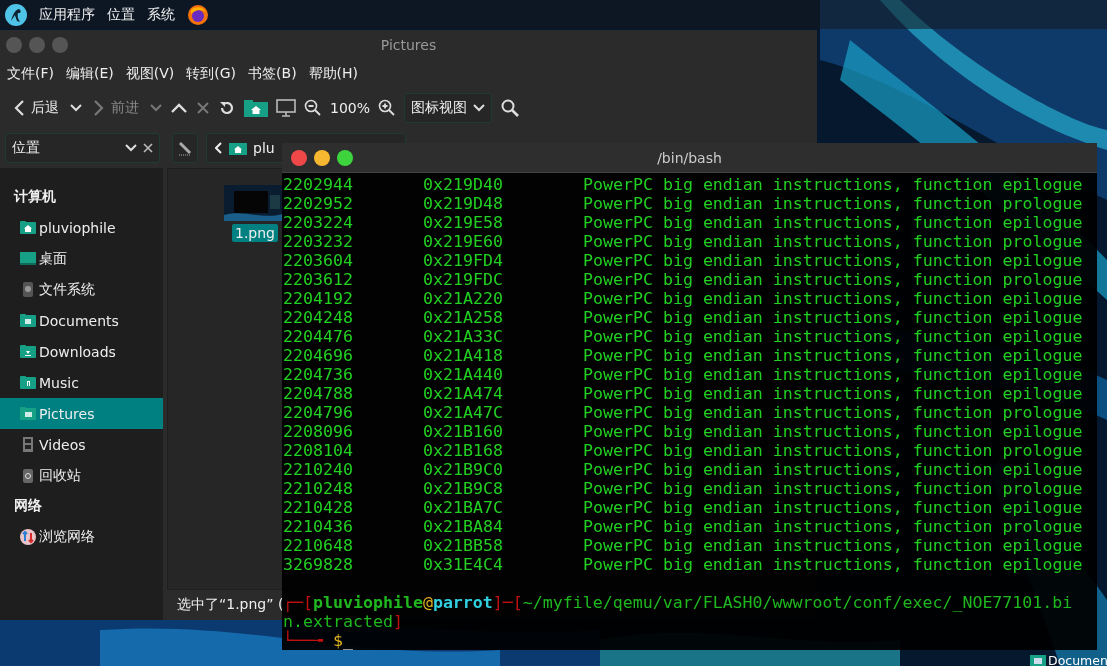  Describe the element at coordinates (387, 108) in the screenshot. I see `zoom-in-icon` at that location.